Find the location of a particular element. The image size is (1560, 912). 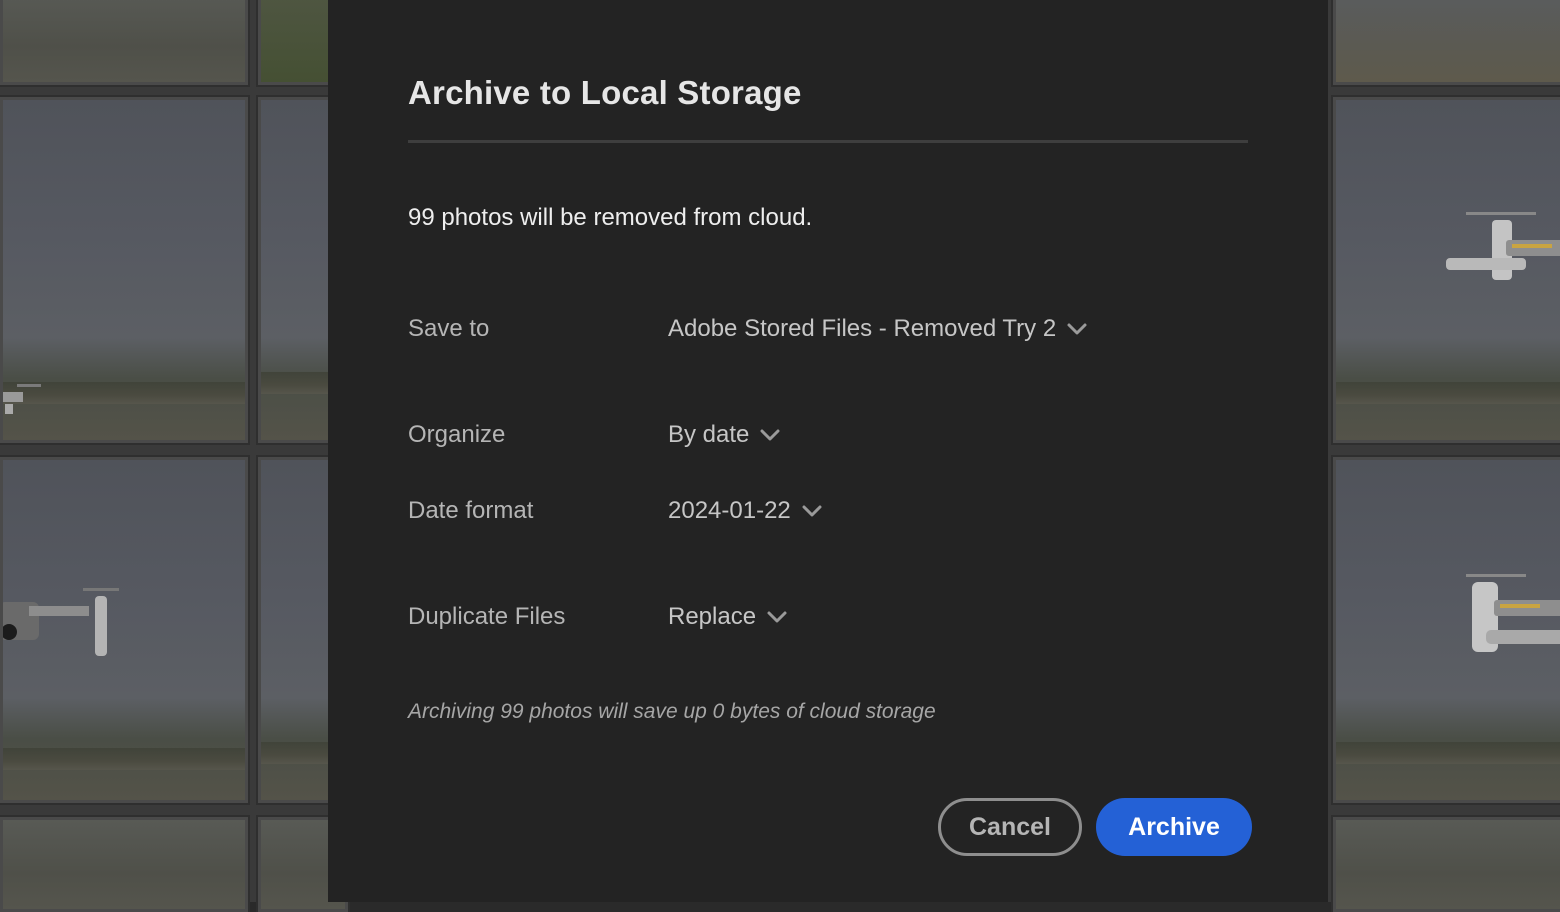

organize-value: By date is located at coordinates (709, 434).